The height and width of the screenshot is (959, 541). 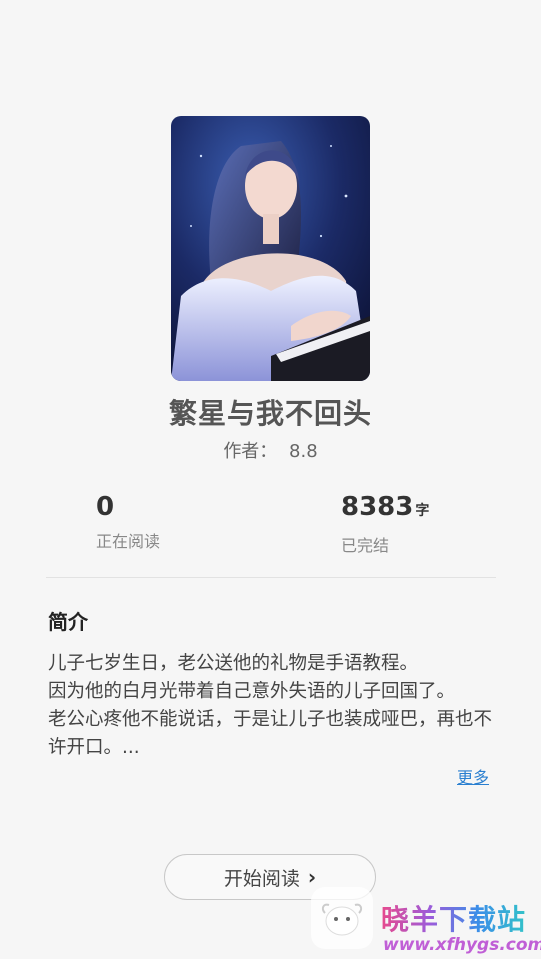 What do you see at coordinates (377, 507) in the screenshot?
I see `word-count-value: 8383` at bounding box center [377, 507].